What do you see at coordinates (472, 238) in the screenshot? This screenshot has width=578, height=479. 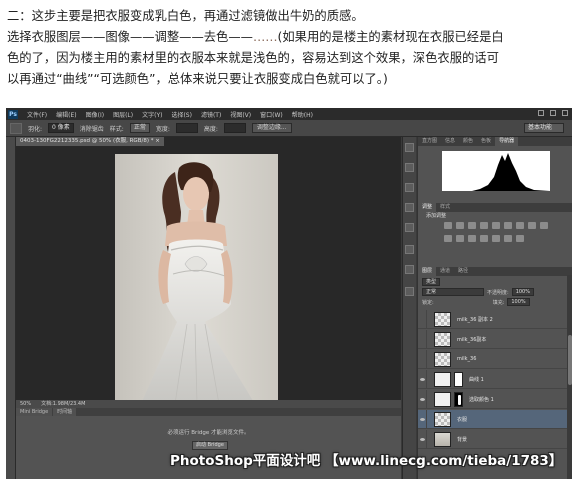 I see `invert-icon` at bounding box center [472, 238].